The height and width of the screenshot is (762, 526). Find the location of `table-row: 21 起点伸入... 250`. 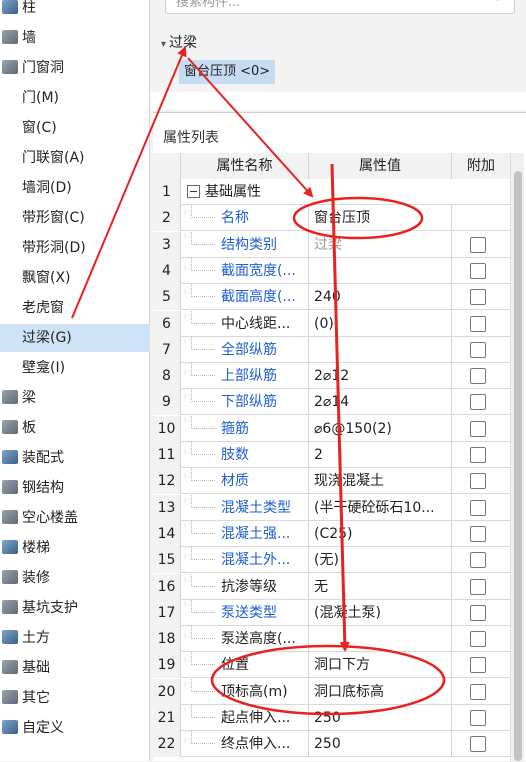

table-row: 21 起点伸入... 250 is located at coordinates (331, 718).